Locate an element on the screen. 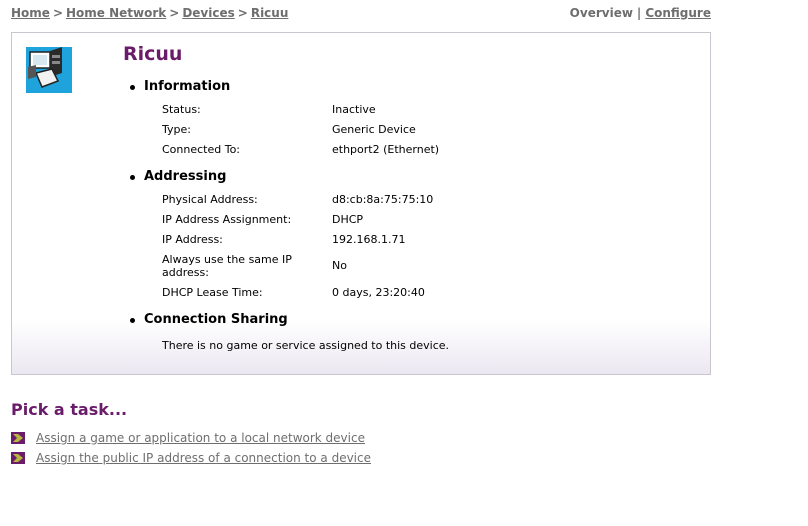 The width and height of the screenshot is (808, 526). addressing-section-heading: Addressing is located at coordinates (178, 176).